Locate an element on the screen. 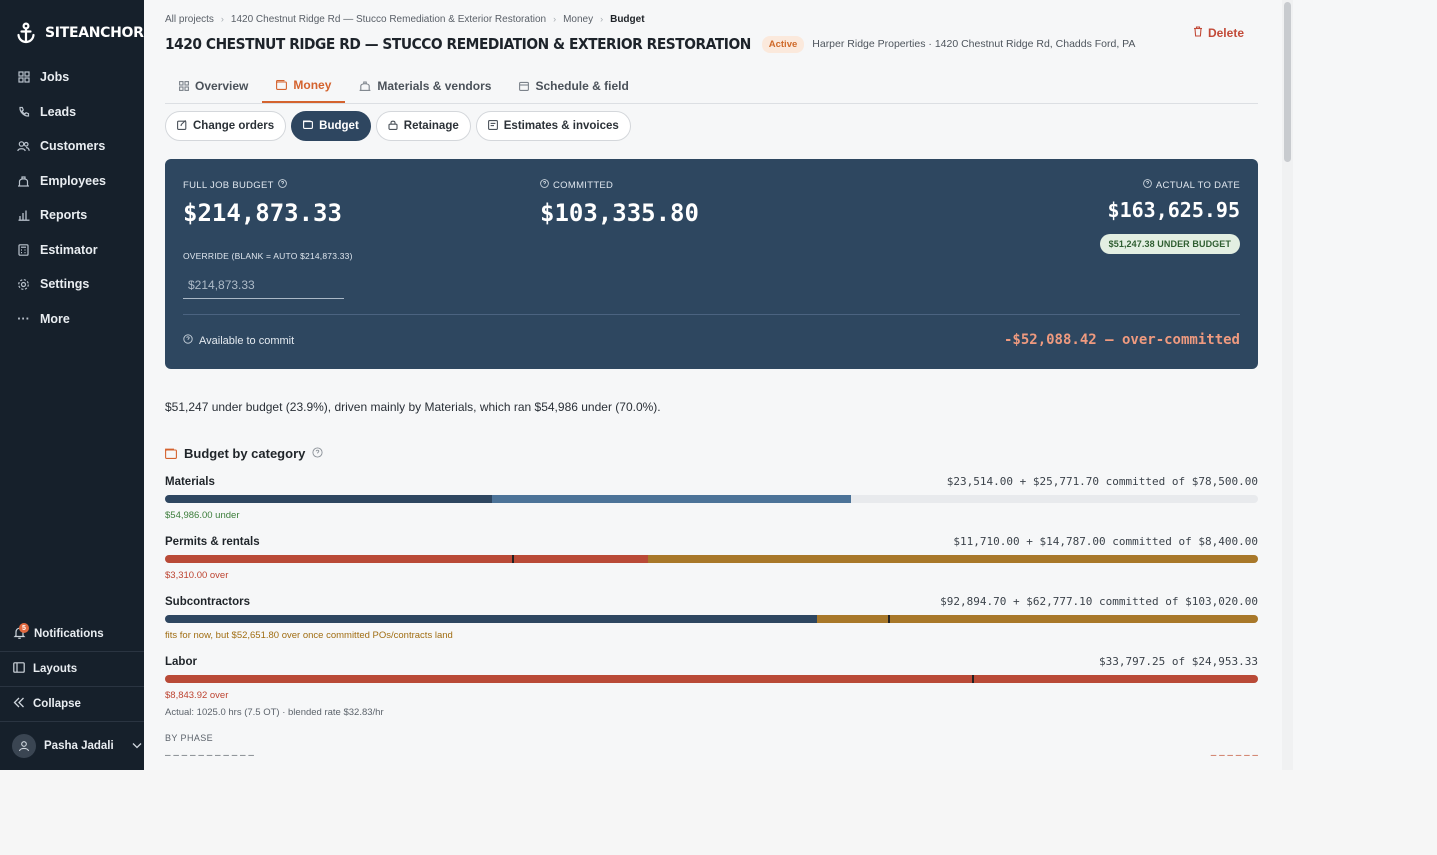 This screenshot has width=1437, height=855. sidebar-item-estimator: Estimator is located at coordinates (72, 250).